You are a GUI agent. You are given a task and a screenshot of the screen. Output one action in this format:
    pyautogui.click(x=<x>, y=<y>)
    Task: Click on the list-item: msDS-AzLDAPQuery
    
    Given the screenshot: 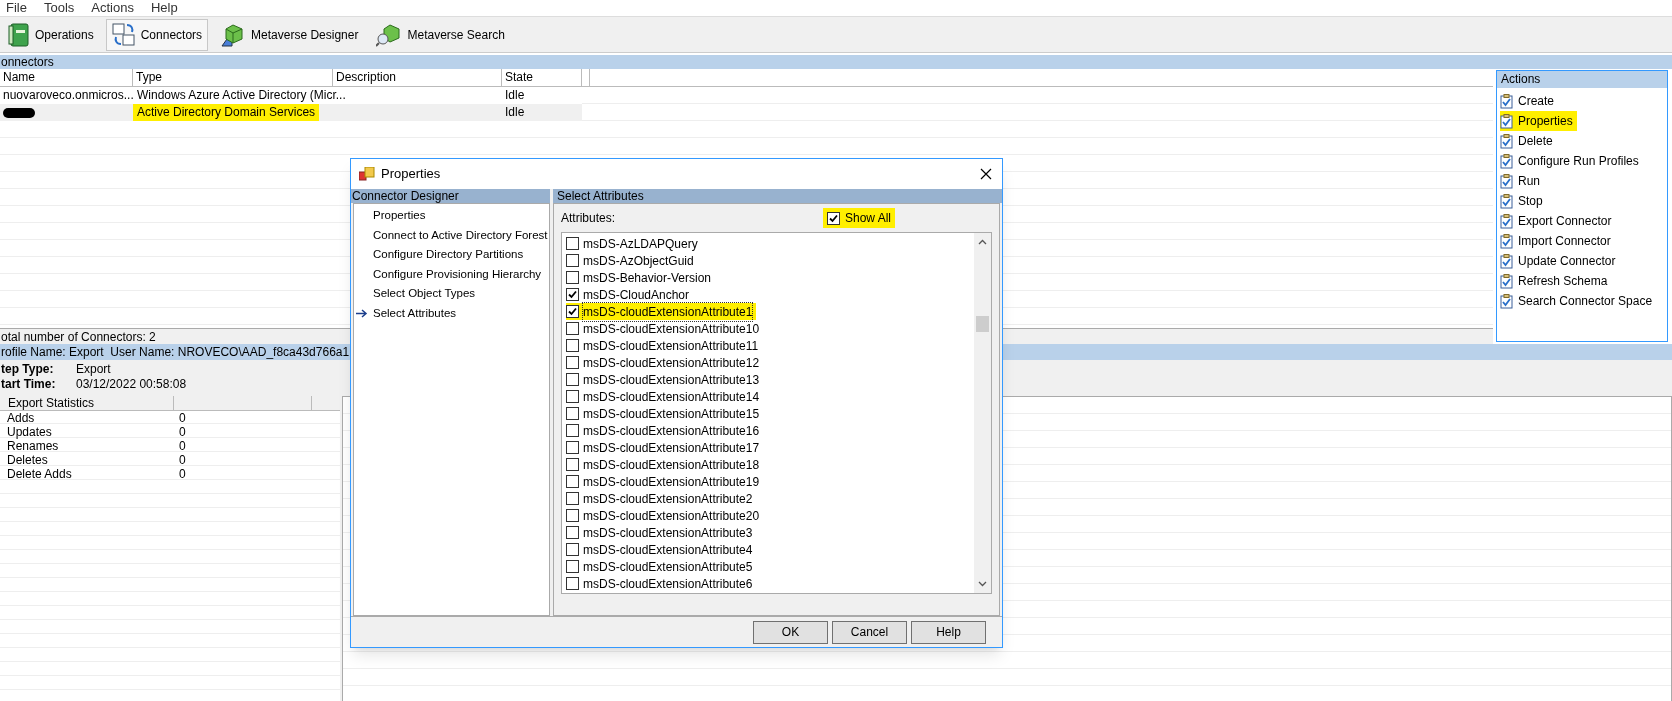 What is the action you would take?
    pyautogui.click(x=640, y=243)
    